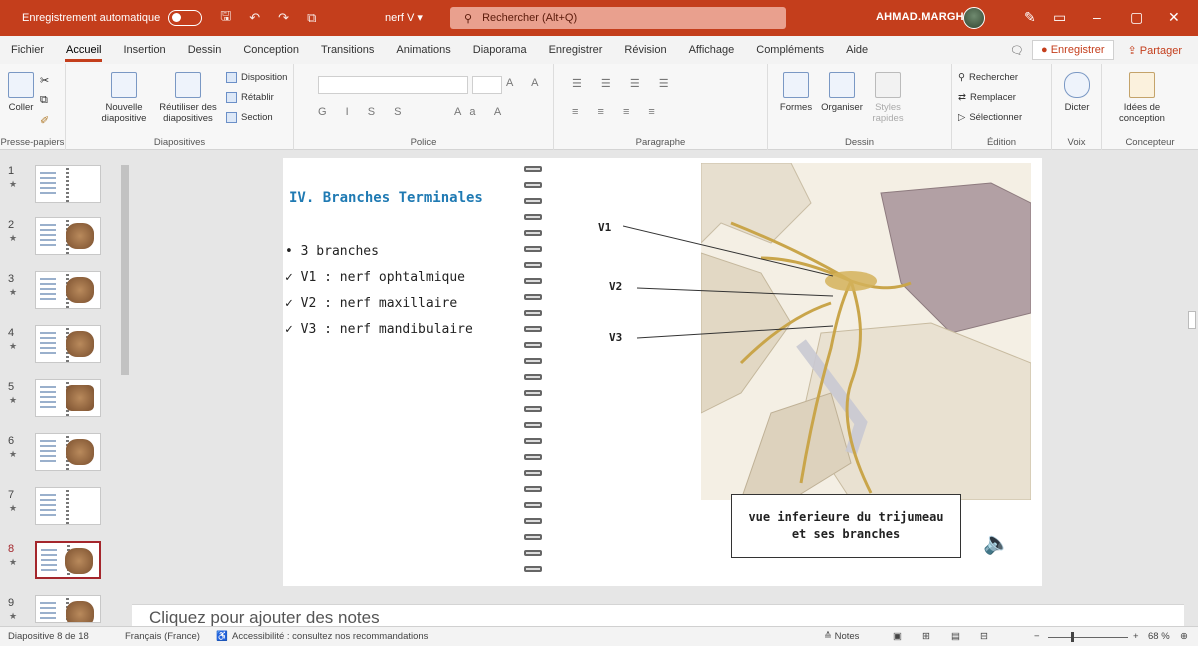 This screenshot has width=1198, height=646. Describe the element at coordinates (1136, 17) in the screenshot. I see `maximize-icon: ▢` at that location.